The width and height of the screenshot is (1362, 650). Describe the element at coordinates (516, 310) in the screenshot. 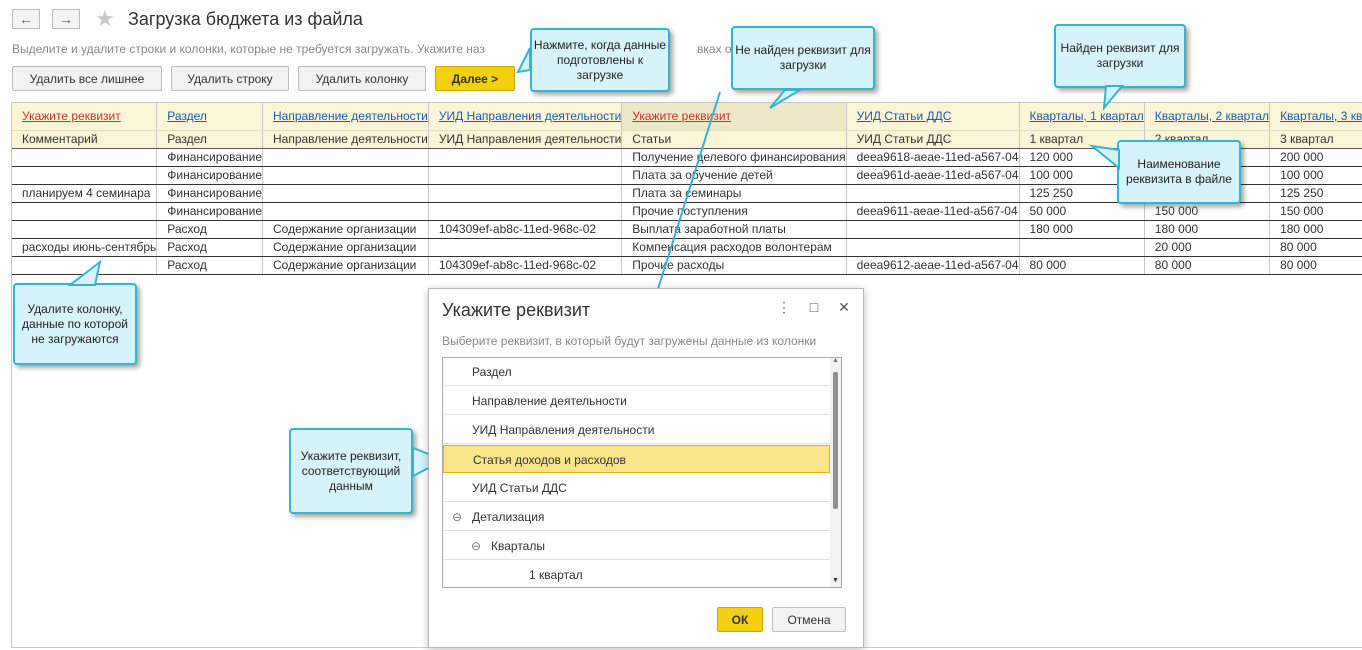

I see `dialog-title: Укажите реквизит` at that location.